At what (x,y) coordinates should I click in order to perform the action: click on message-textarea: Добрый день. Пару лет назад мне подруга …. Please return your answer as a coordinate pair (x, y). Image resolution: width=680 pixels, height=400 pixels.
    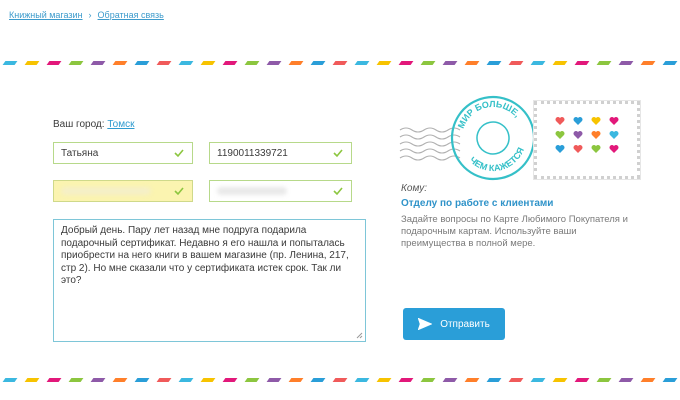
    Looking at the image, I should click on (209, 280).